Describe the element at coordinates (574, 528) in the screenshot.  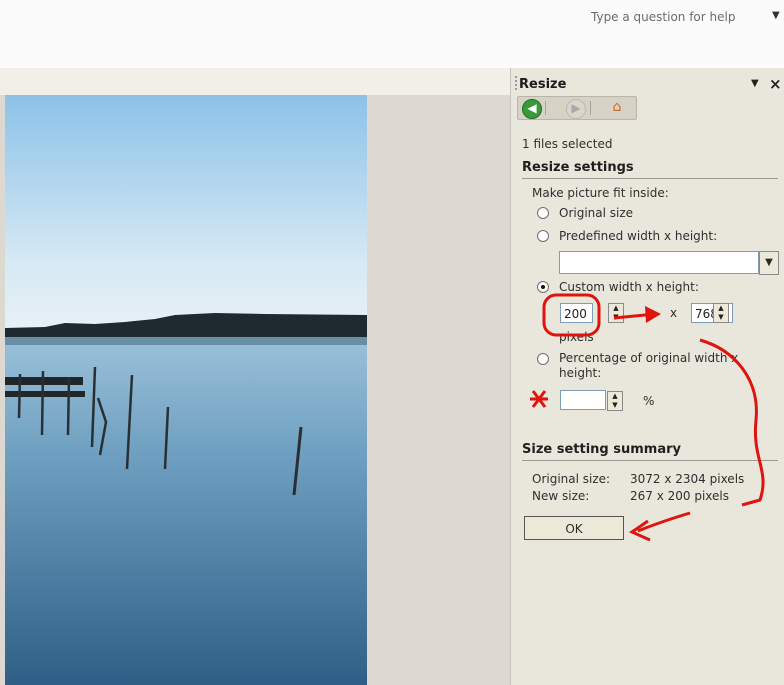
I see `ok-button: OK` at that location.